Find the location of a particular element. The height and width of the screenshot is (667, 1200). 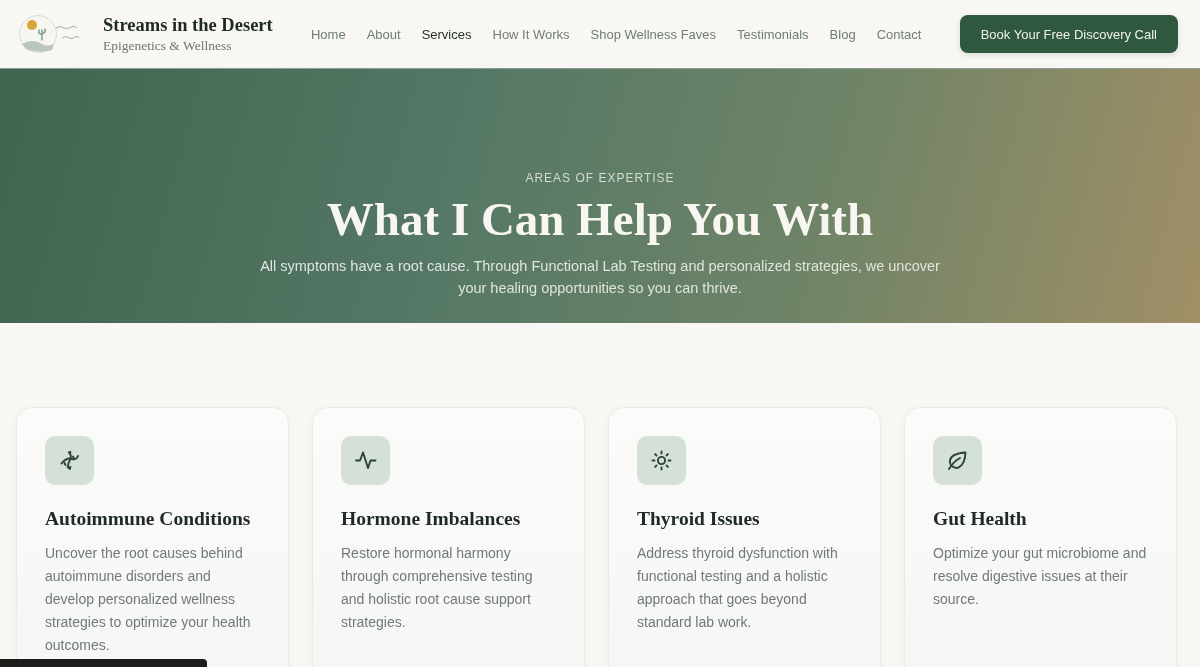

service-description: Restore hormonal harmony through comprehensive testing and holistic root cause support strategies. is located at coordinates (437, 588).